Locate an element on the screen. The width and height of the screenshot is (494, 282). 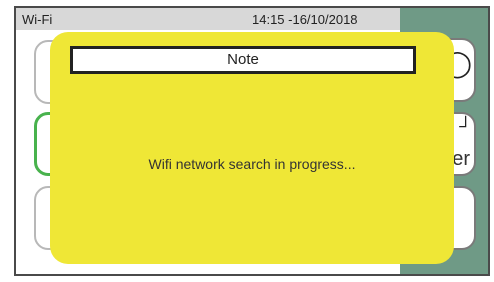
side-card-2-label: er is located at coordinates (461, 159).